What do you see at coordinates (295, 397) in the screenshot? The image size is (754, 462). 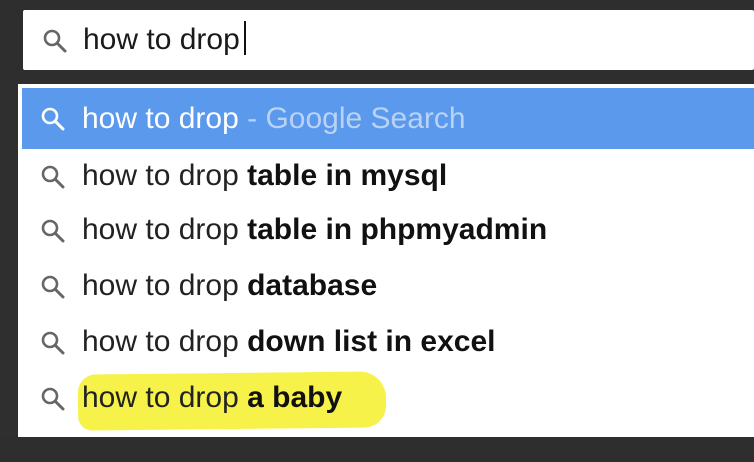 I see `suggestion-completion: a baby` at bounding box center [295, 397].